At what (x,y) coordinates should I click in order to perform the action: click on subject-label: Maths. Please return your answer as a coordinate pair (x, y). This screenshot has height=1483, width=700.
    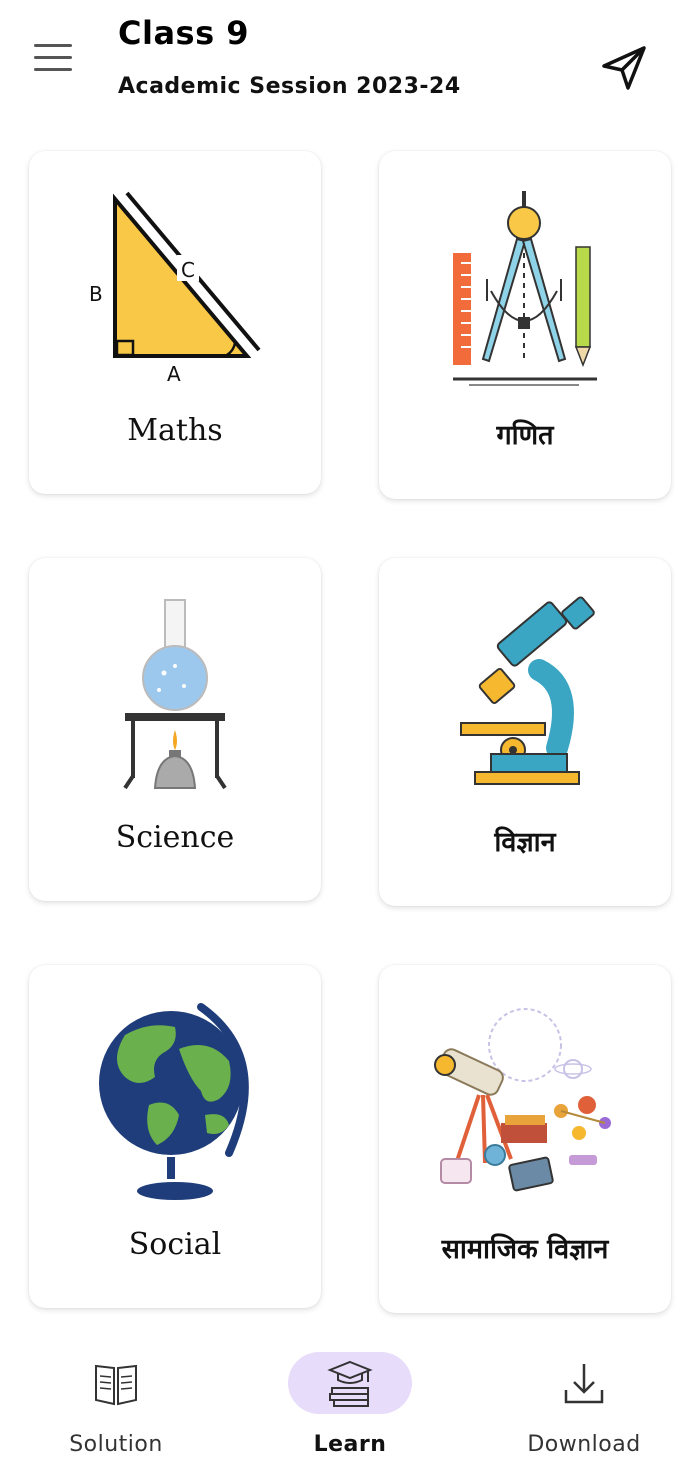
    Looking at the image, I should click on (175, 430).